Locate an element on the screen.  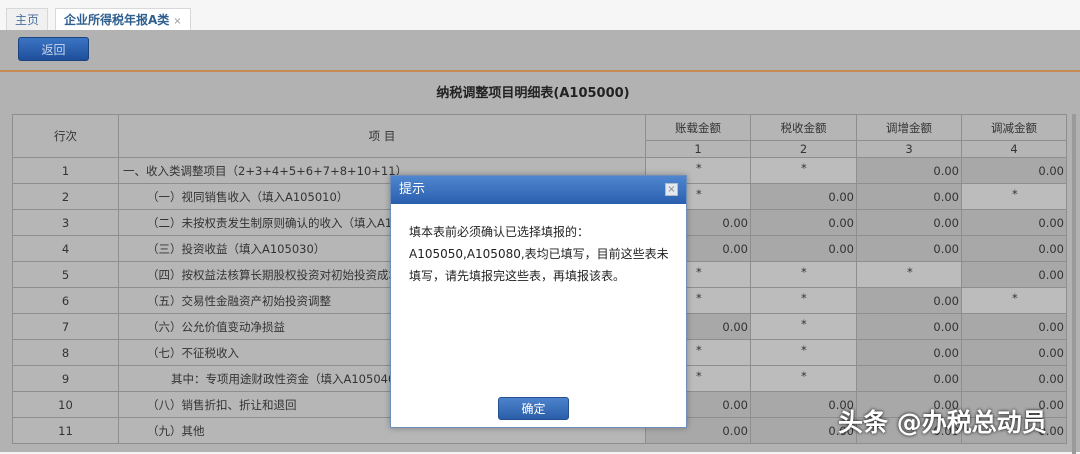
tab-home: 主页 is located at coordinates (27, 19).